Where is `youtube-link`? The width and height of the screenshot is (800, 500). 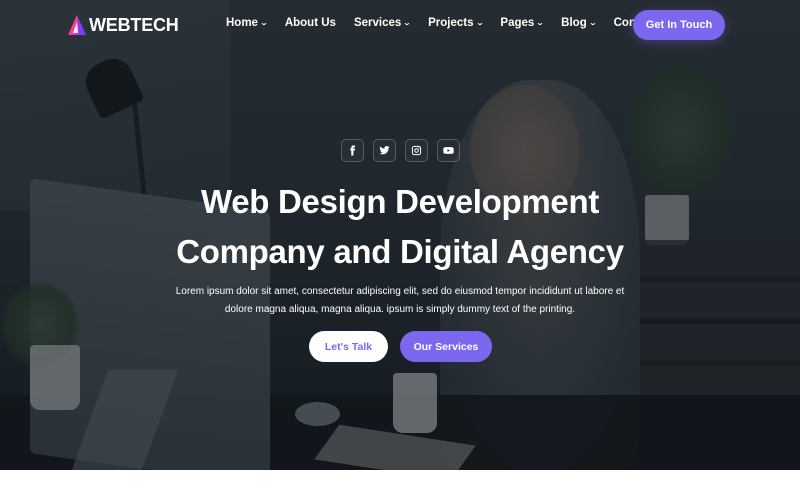 youtube-link is located at coordinates (448, 150).